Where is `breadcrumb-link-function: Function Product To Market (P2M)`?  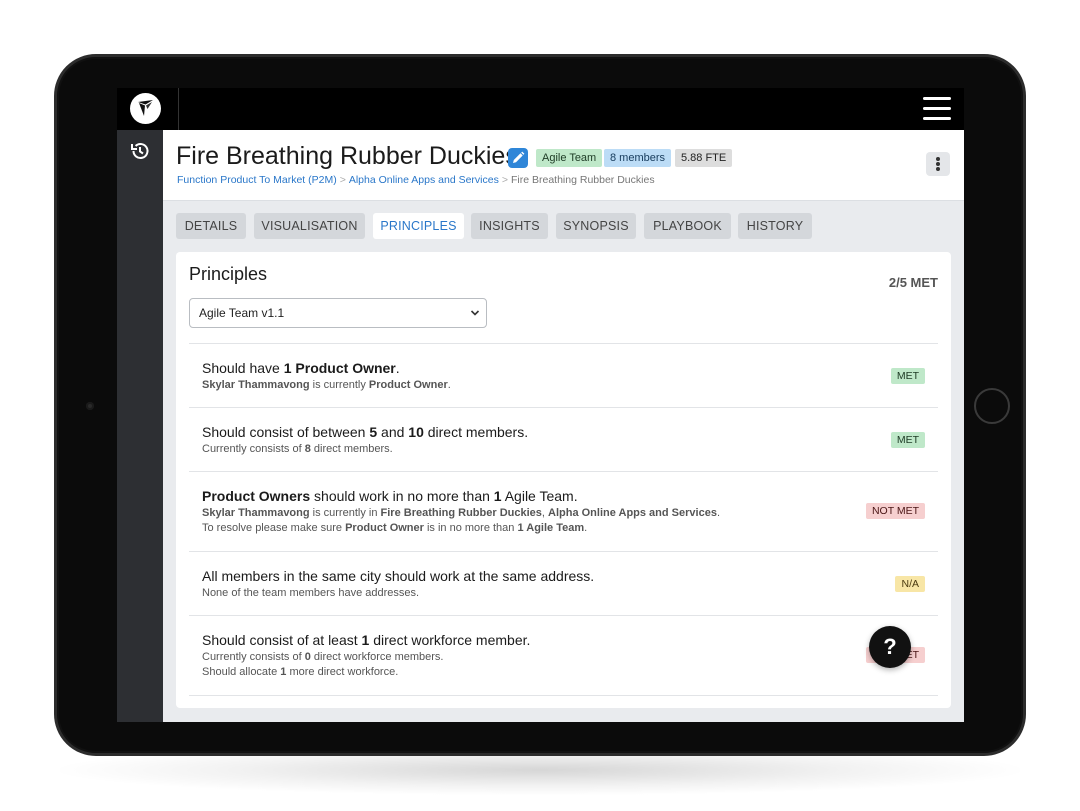
breadcrumb-link-function: Function Product To Market (P2M) is located at coordinates (257, 180).